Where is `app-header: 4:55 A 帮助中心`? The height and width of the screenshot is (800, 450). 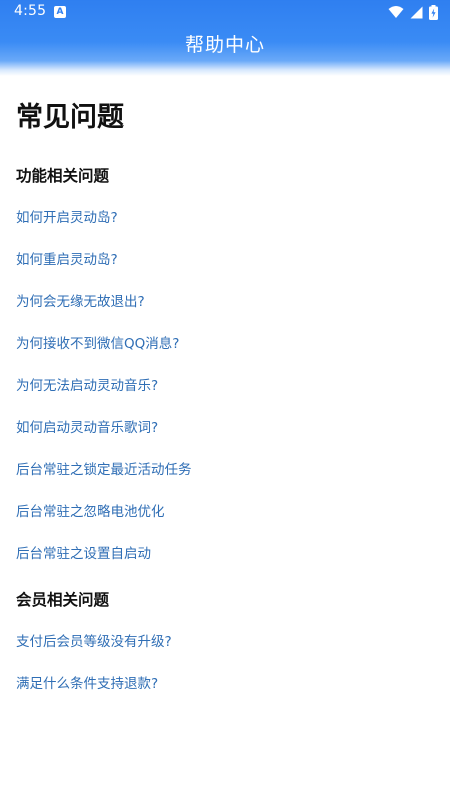 app-header: 4:55 A 帮助中心 is located at coordinates (225, 38).